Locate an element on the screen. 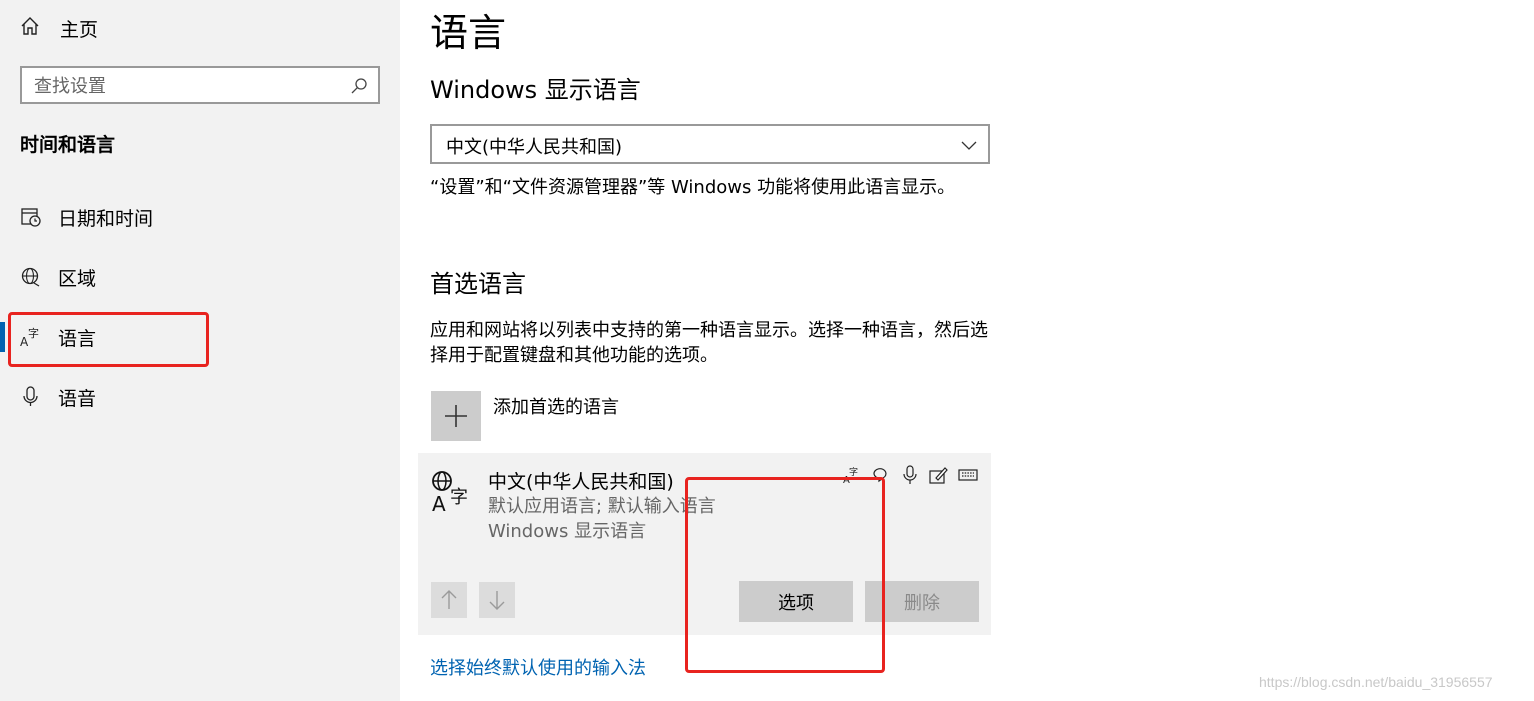 Image resolution: width=1534 pixels, height=701 pixels. display-language-heading: Windows 显示语言 is located at coordinates (535, 90).